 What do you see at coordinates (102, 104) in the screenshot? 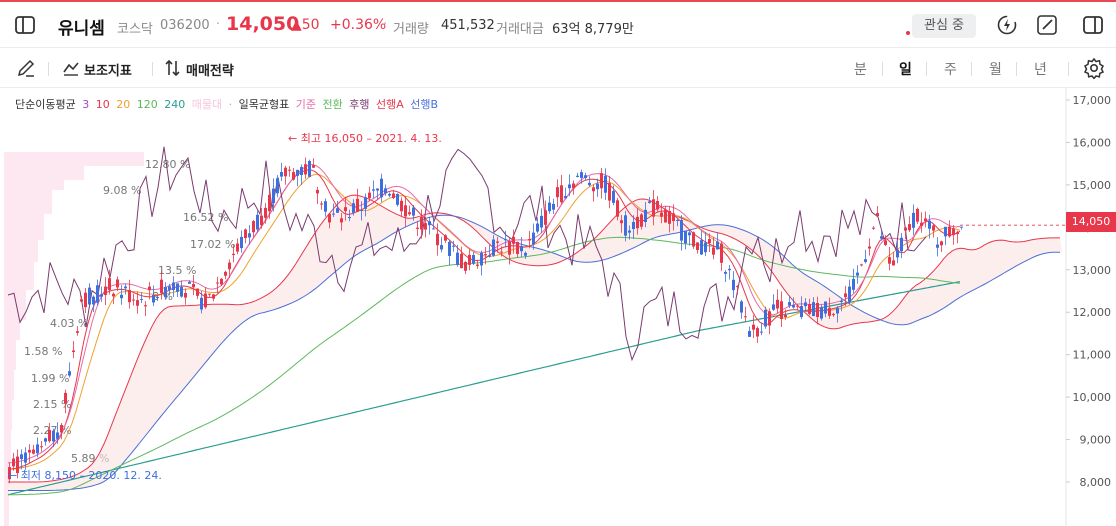
I see `ma-10-legend: 10` at bounding box center [102, 104].